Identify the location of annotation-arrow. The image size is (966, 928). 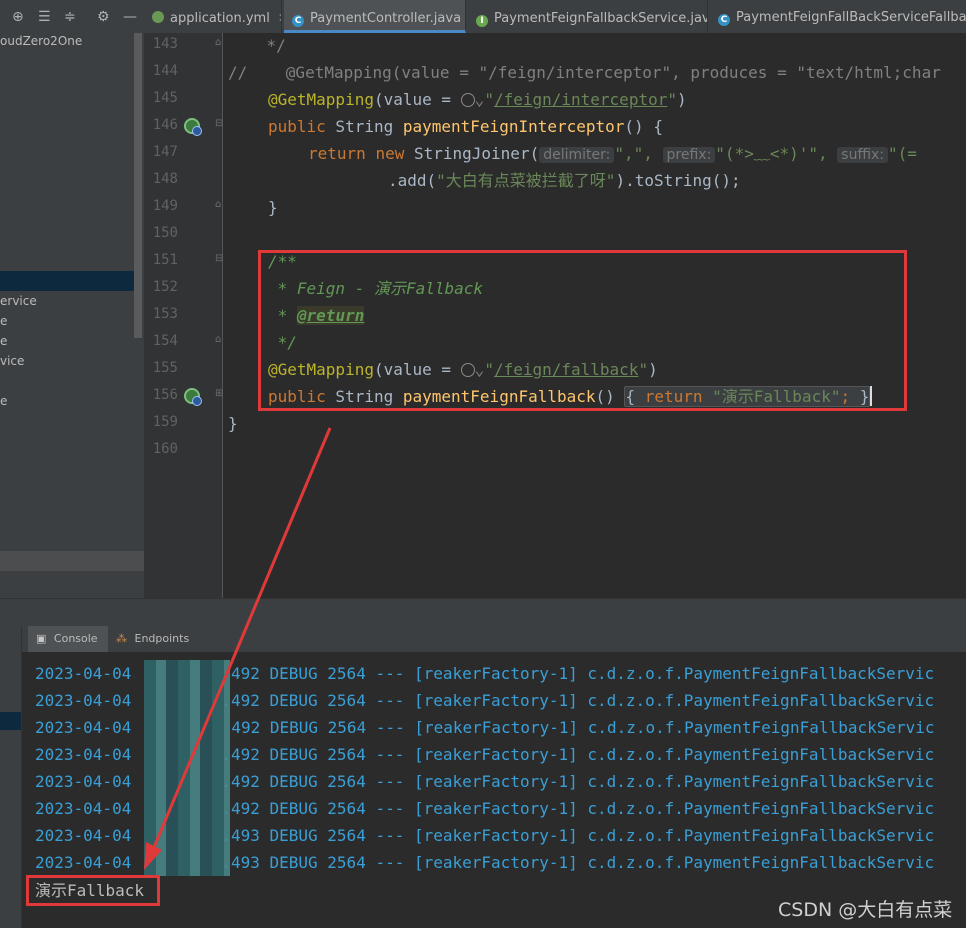
(238, 648).